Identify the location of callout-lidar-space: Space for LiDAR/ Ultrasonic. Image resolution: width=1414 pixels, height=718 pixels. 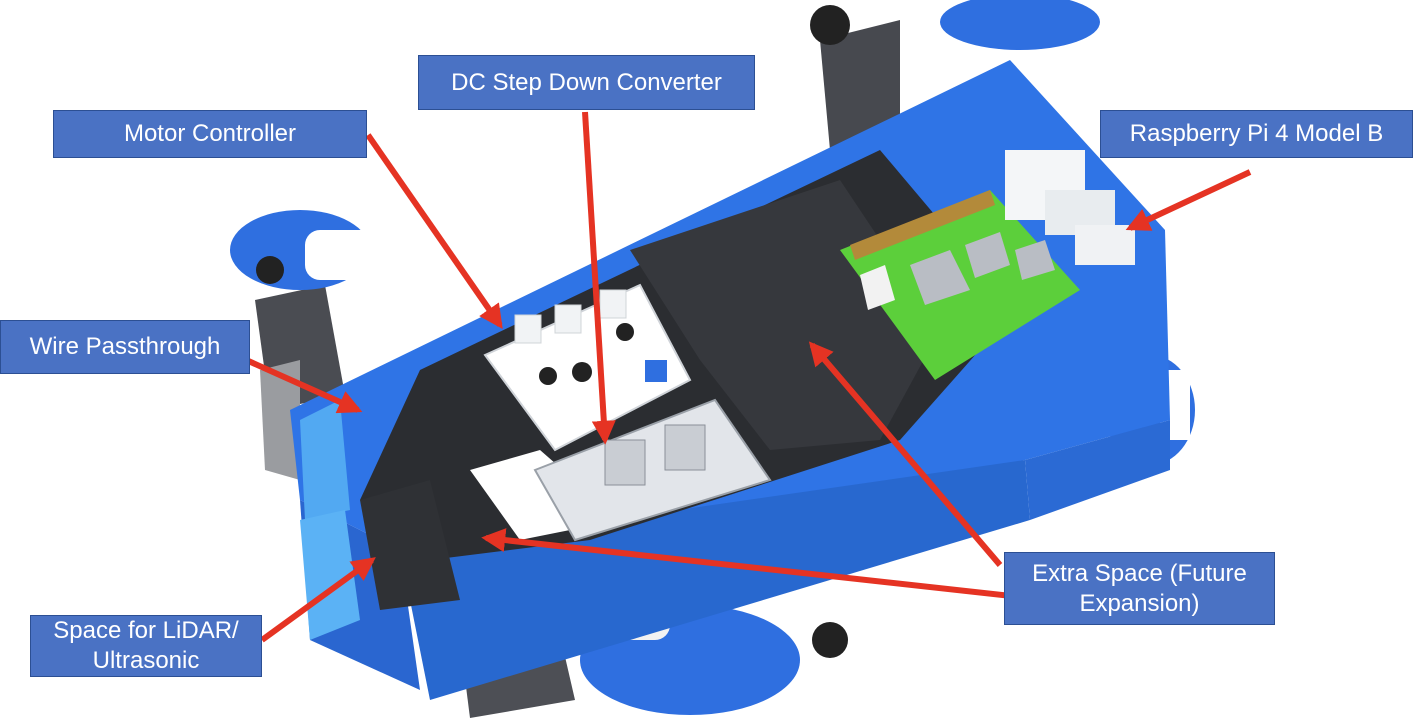
(146, 646).